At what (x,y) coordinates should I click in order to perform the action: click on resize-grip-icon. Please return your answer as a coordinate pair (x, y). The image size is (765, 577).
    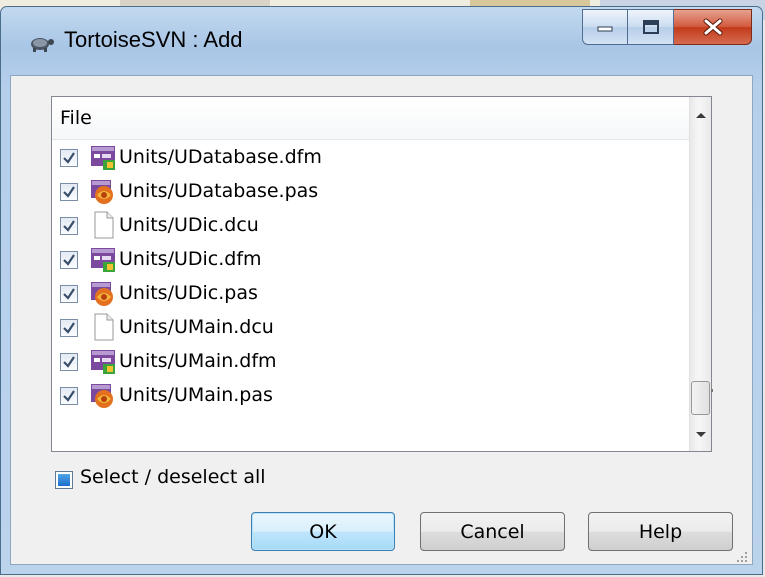
    Looking at the image, I should click on (742, 555).